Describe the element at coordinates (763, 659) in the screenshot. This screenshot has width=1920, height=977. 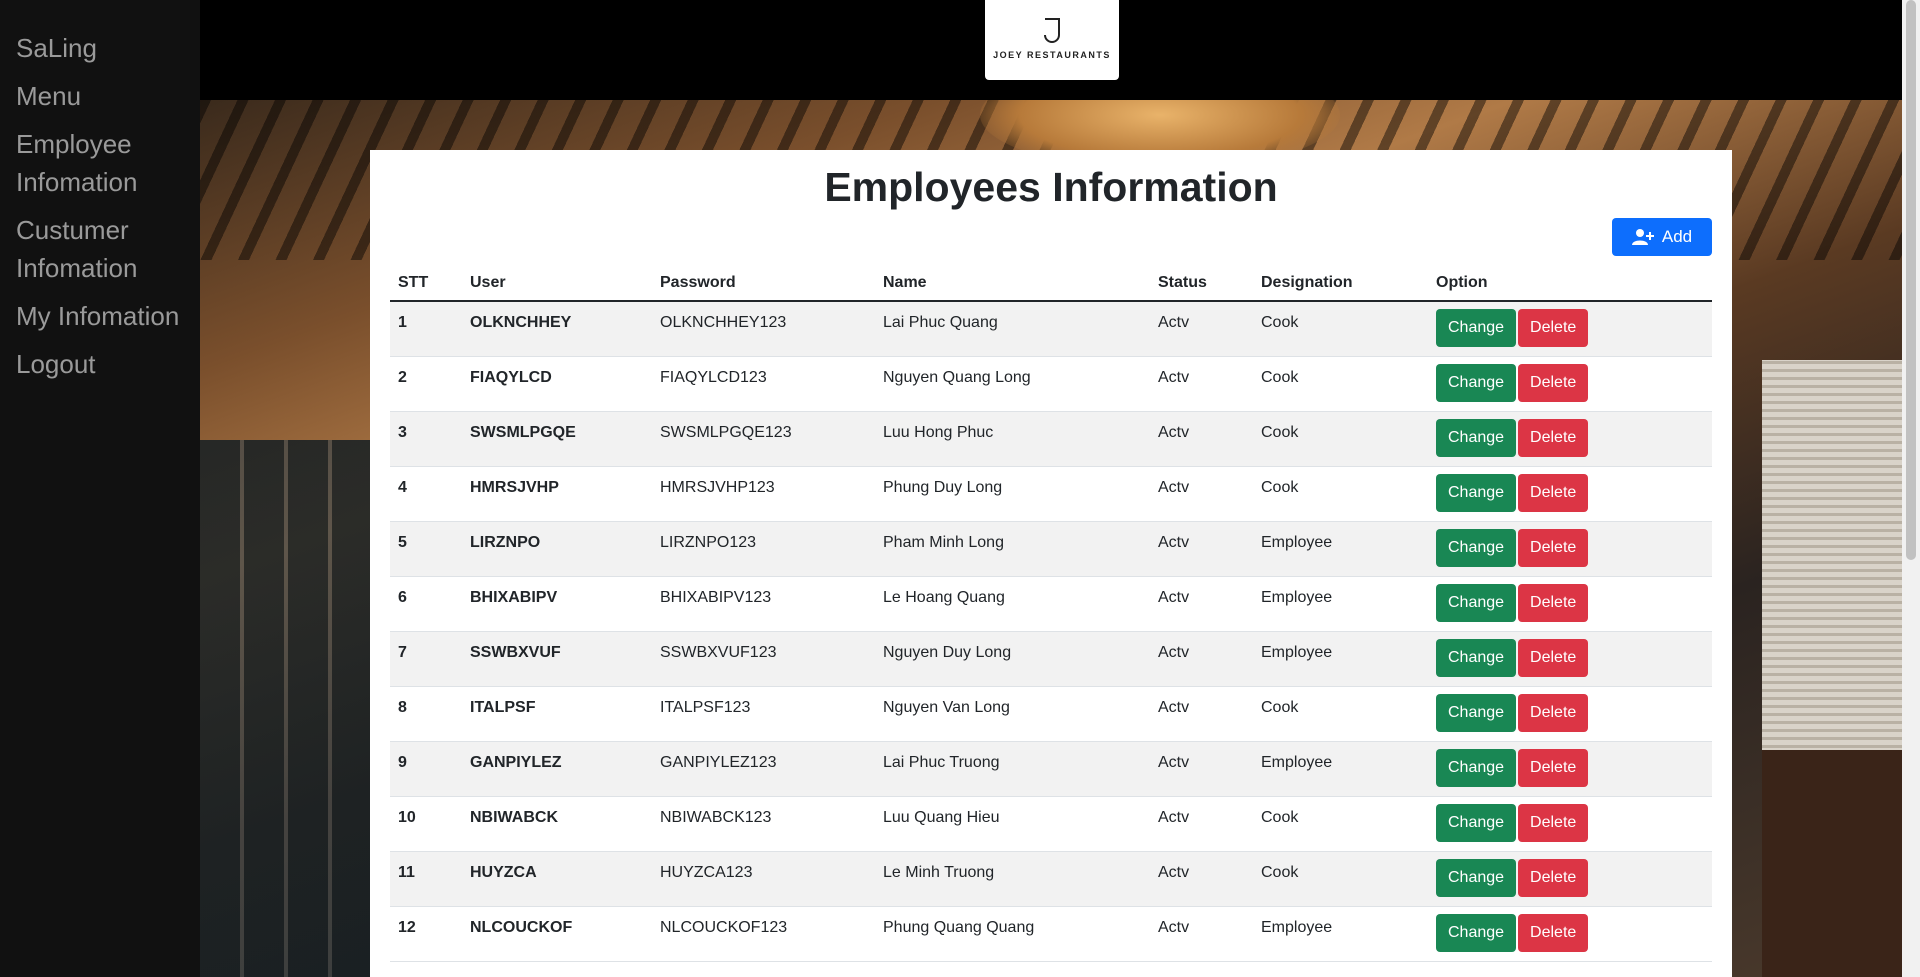
I see `cell-password: SSWBXVUF123` at that location.